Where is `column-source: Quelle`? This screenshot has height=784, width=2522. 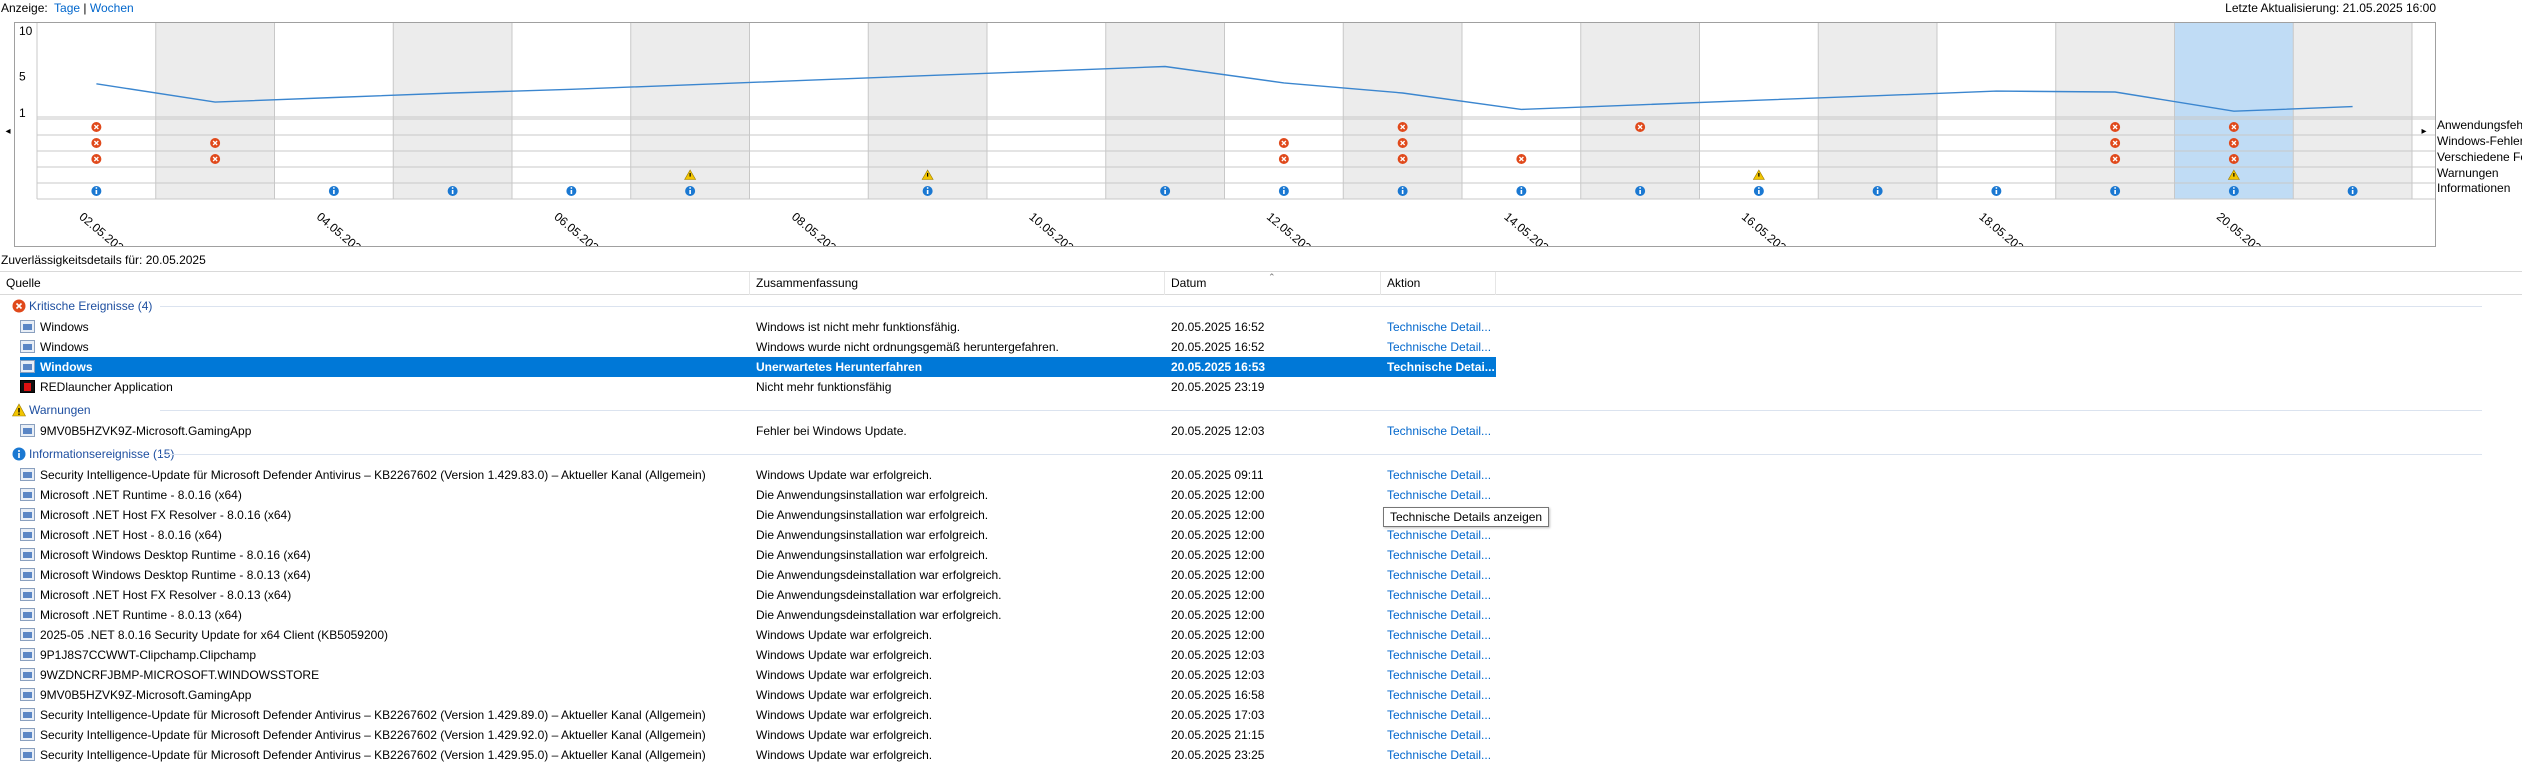 column-source: Quelle is located at coordinates (375, 283).